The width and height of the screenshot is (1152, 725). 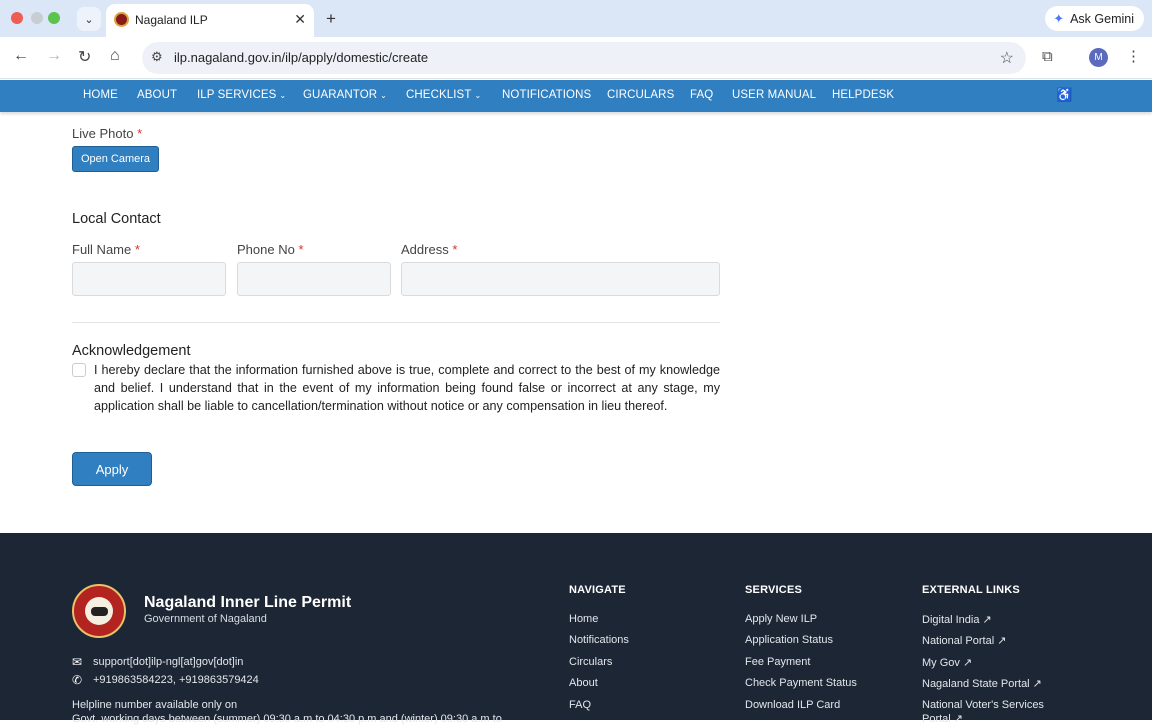 What do you see at coordinates (1064, 95) in the screenshot?
I see `accessibility-icon: ♿` at bounding box center [1064, 95].